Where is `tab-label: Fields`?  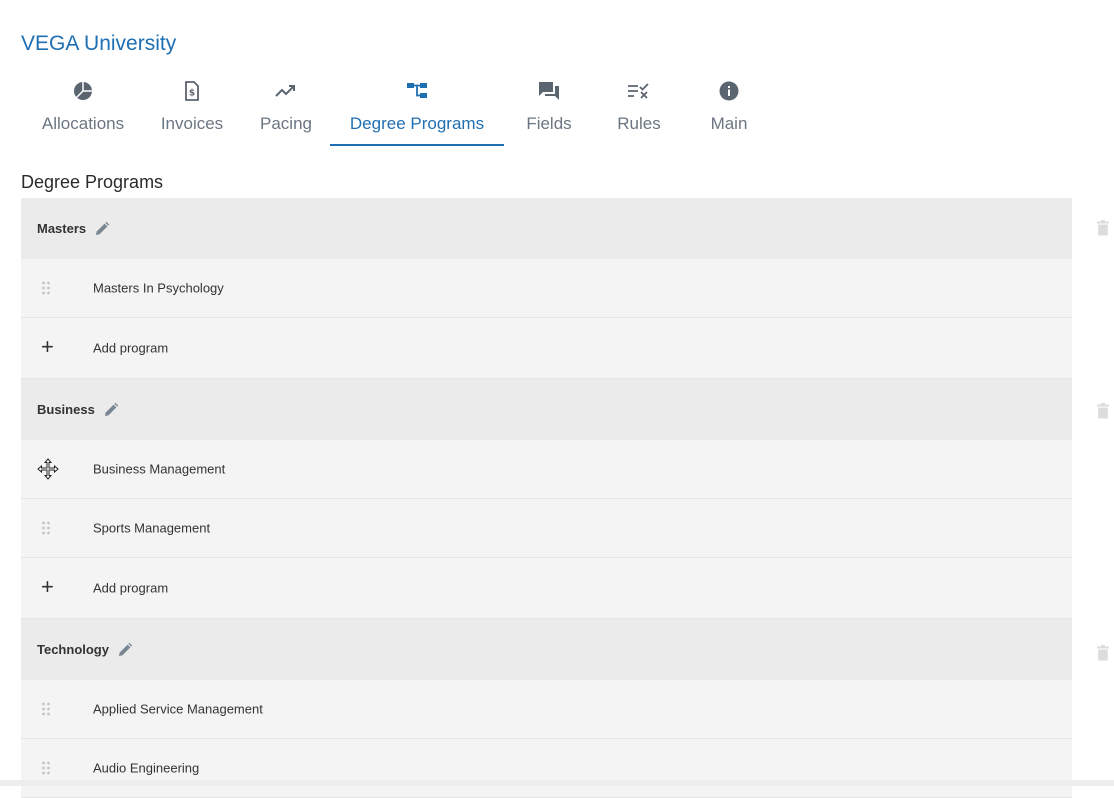
tab-label: Fields is located at coordinates (549, 123).